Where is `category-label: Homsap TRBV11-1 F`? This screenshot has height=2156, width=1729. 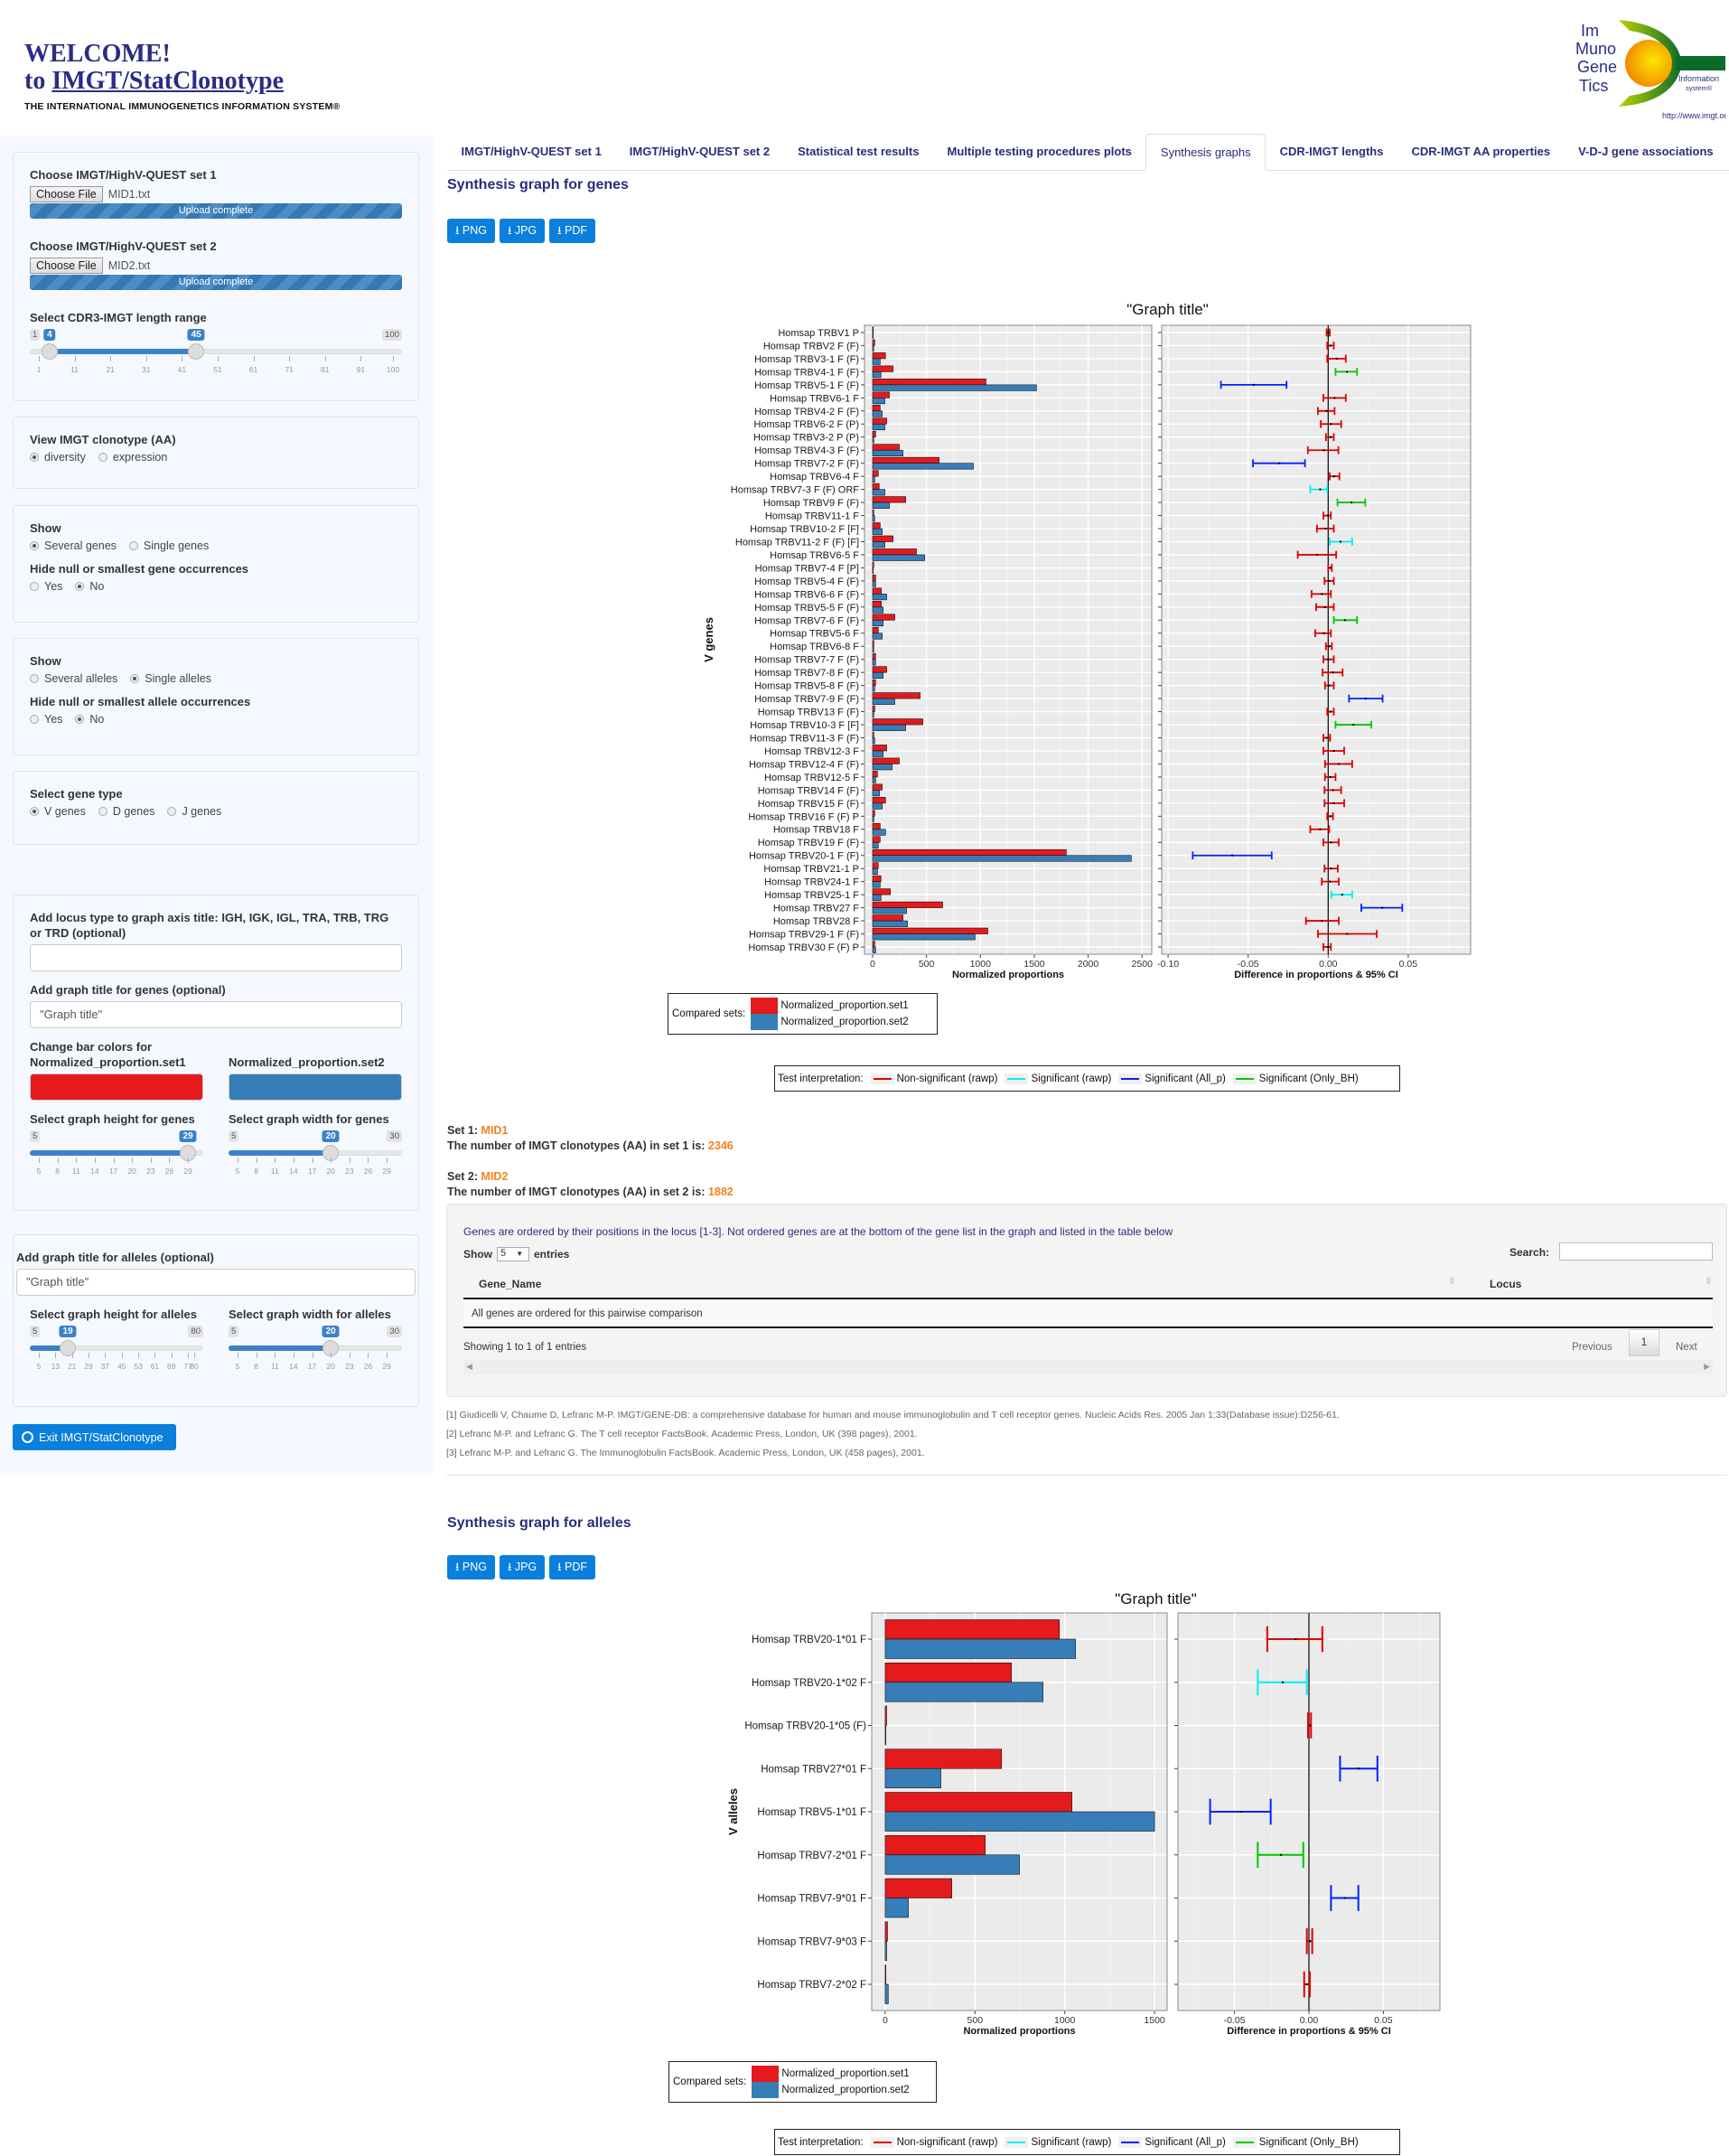 category-label: Homsap TRBV11-1 F is located at coordinates (812, 516).